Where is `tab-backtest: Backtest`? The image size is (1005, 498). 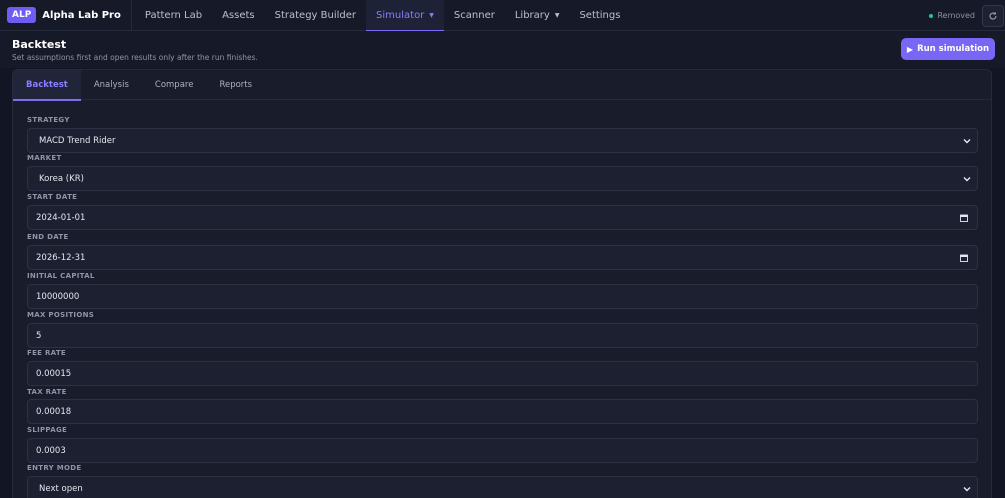 tab-backtest: Backtest is located at coordinates (47, 85).